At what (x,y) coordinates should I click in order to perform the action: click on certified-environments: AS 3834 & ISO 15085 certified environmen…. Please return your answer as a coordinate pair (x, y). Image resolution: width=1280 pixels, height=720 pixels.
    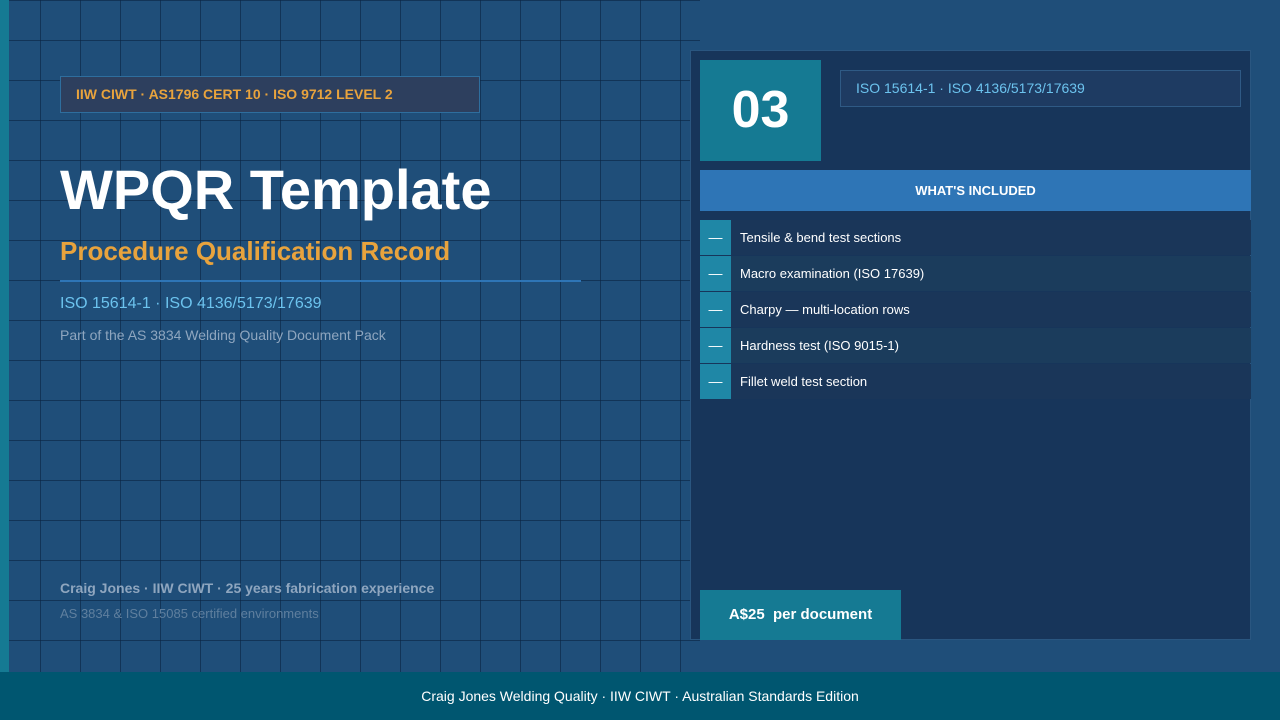
    Looking at the image, I should click on (189, 613).